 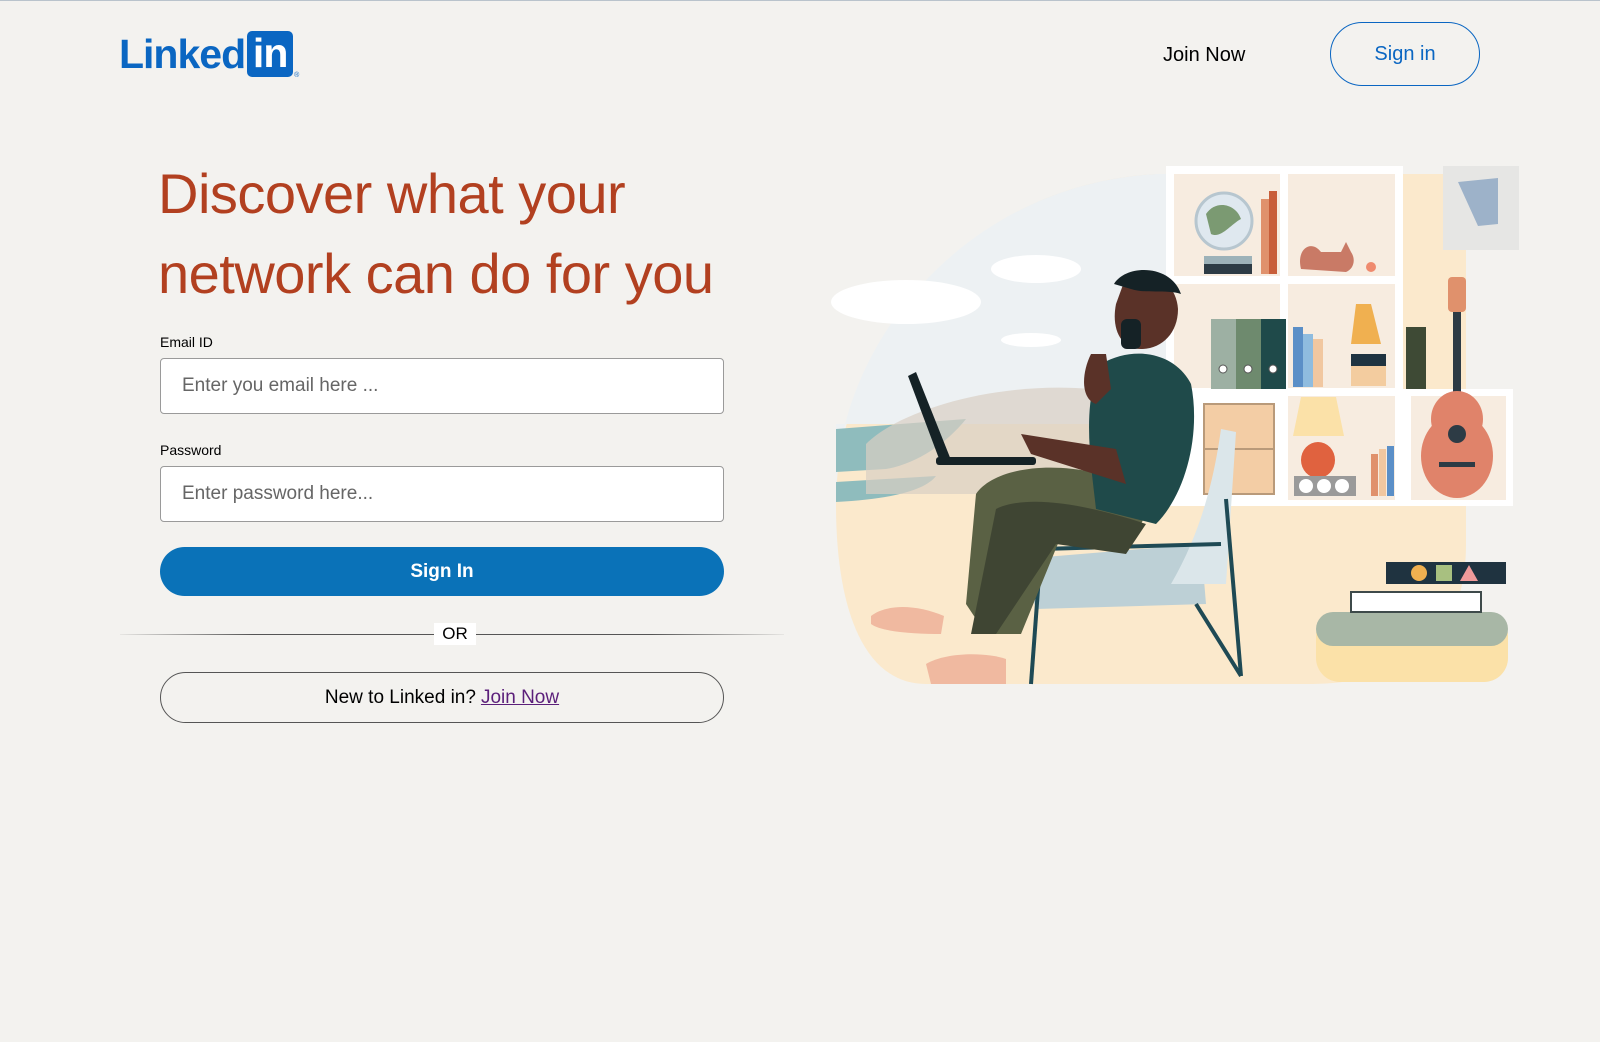 I want to click on nav-join-now-link: Join Now, so click(x=1204, y=55).